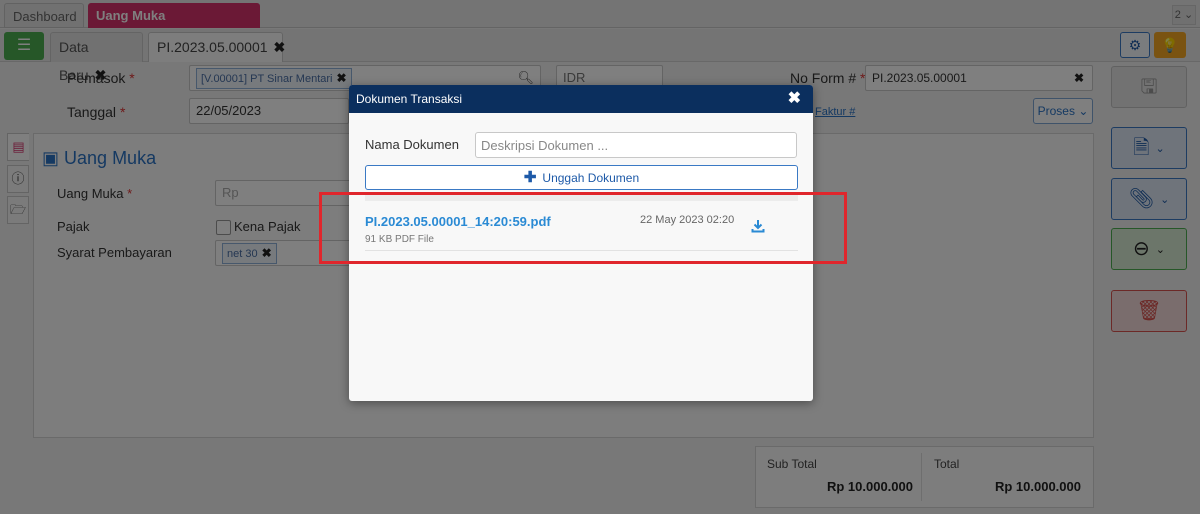  I want to click on modal-title: Dokumen Transaksi, so click(409, 99).